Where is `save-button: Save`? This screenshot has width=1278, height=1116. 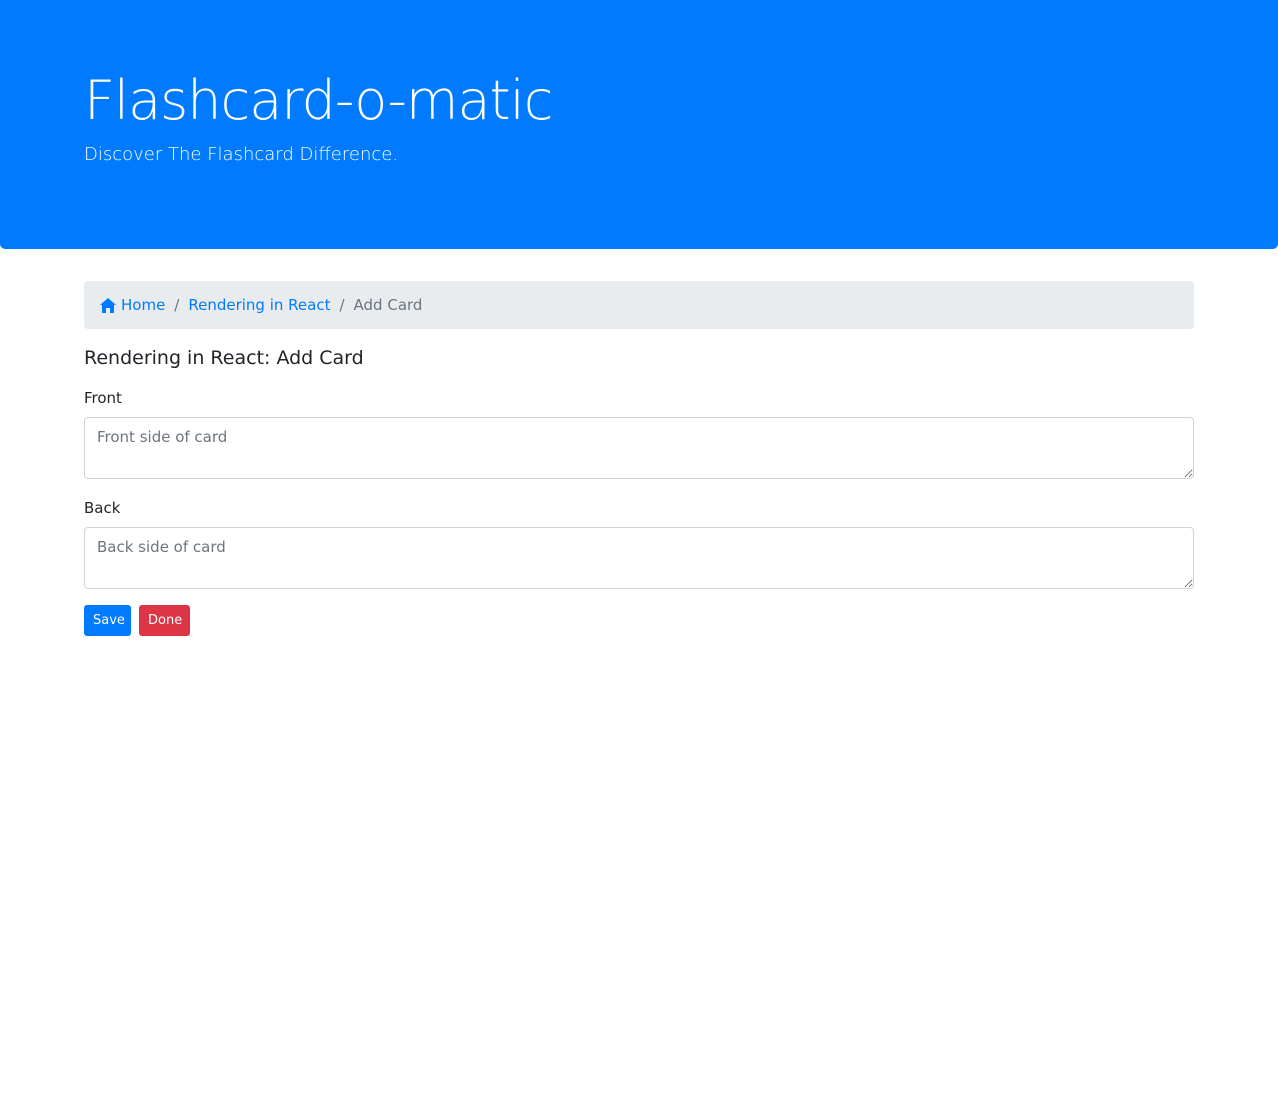
save-button: Save is located at coordinates (107, 620).